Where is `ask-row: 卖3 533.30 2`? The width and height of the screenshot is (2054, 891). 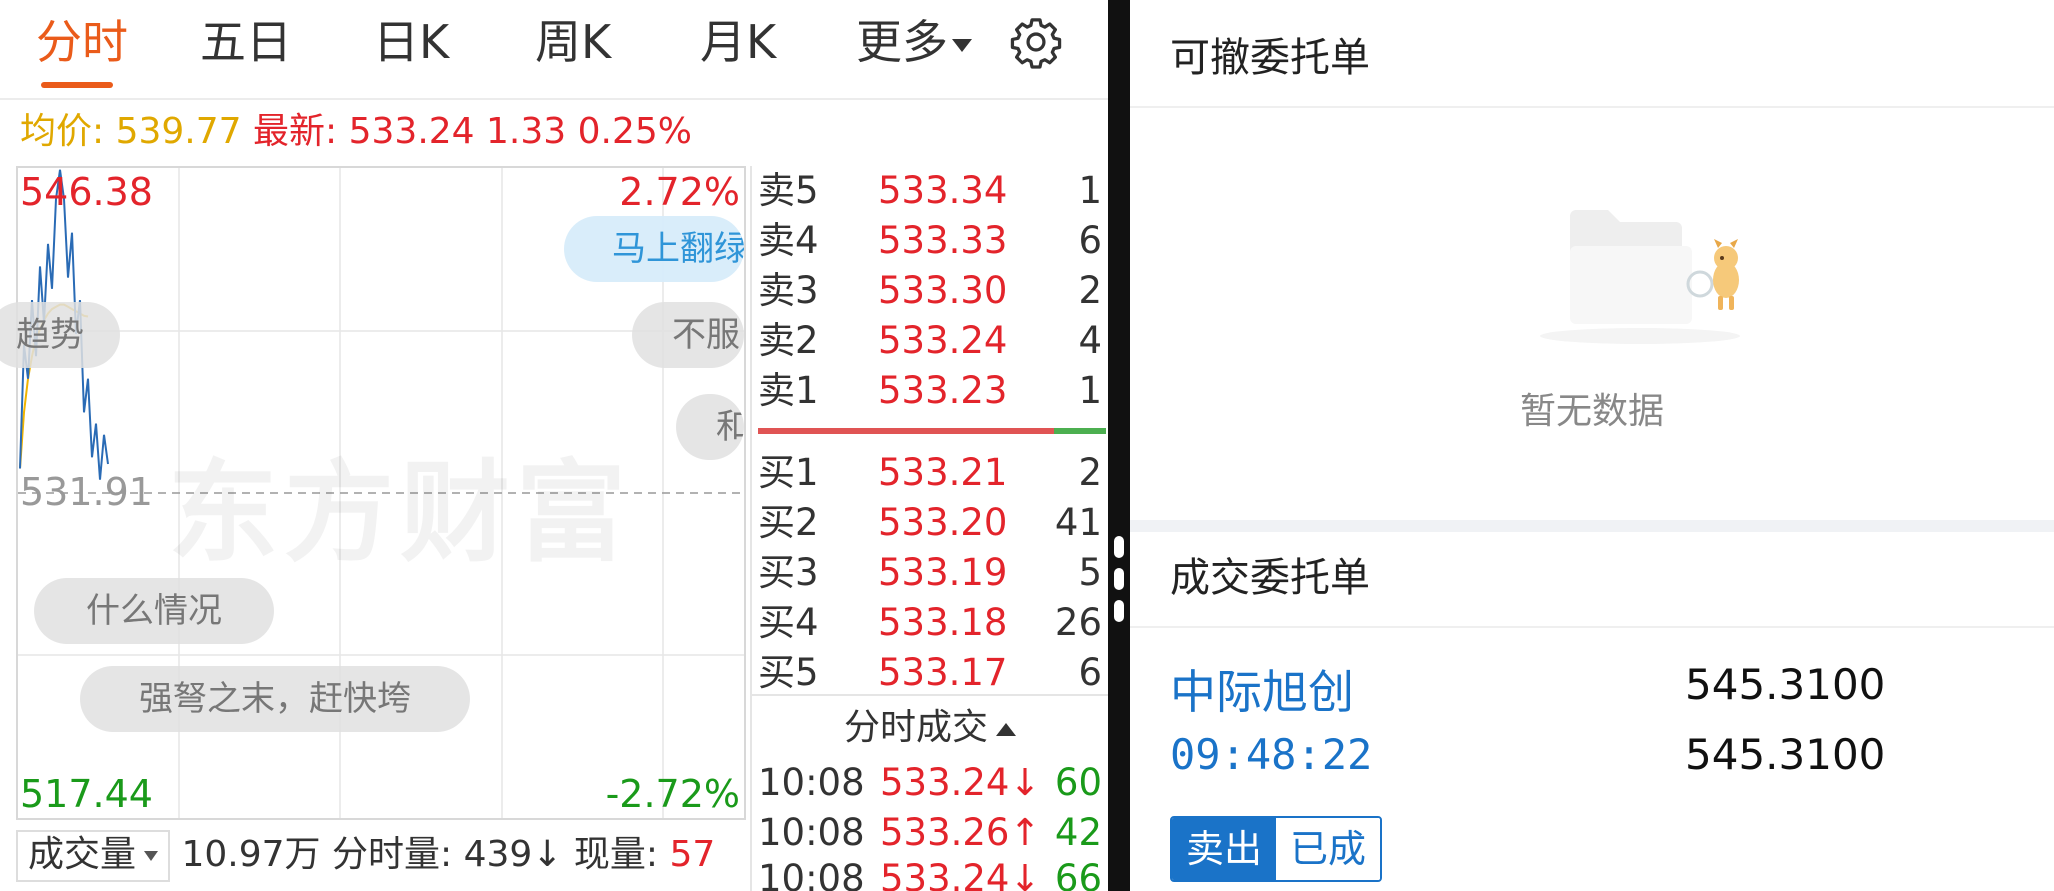
ask-row: 卖3 533.30 2 is located at coordinates (933, 291).